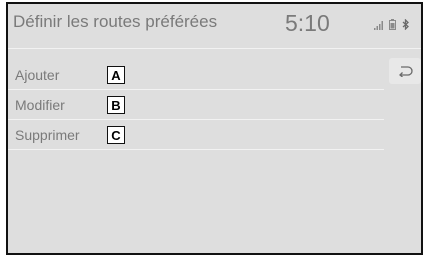 The width and height of the screenshot is (427, 259). I want to click on divider, so click(196, 149).